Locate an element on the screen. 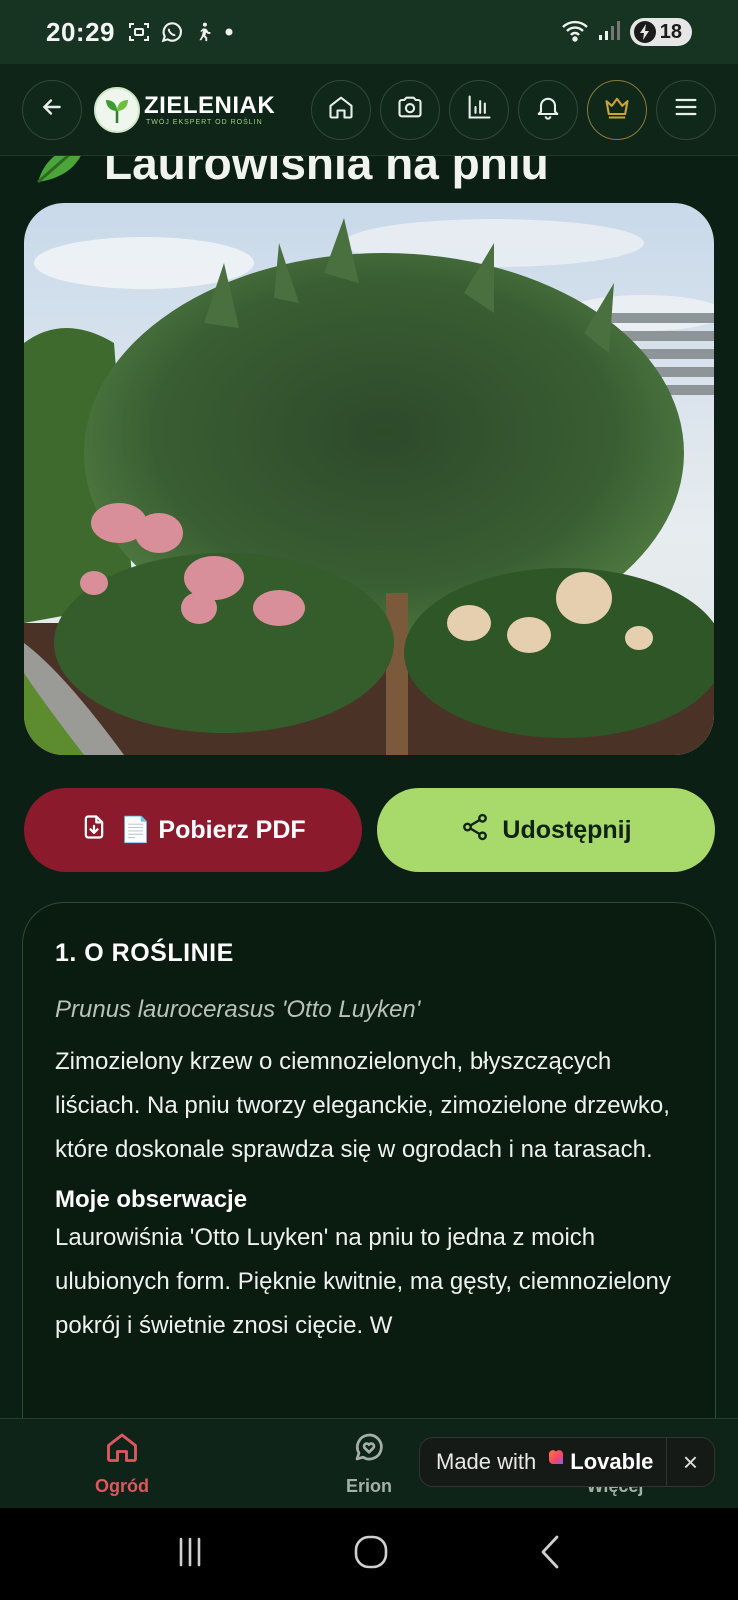 This screenshot has height=1600, width=738. signal-icon is located at coordinates (610, 32).